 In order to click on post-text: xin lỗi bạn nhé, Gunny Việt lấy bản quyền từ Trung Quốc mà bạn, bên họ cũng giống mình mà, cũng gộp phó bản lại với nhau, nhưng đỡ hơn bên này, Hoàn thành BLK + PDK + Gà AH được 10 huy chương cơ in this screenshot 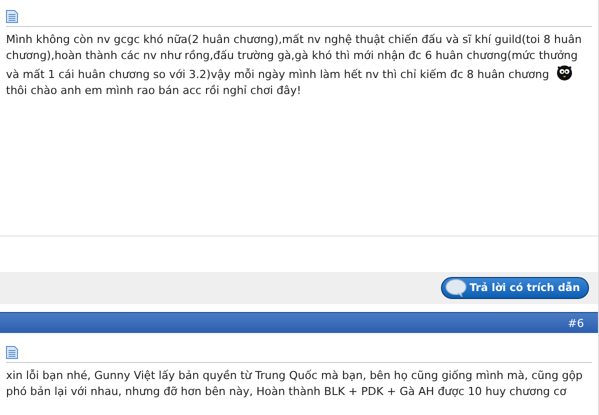, I will do `click(295, 384)`.